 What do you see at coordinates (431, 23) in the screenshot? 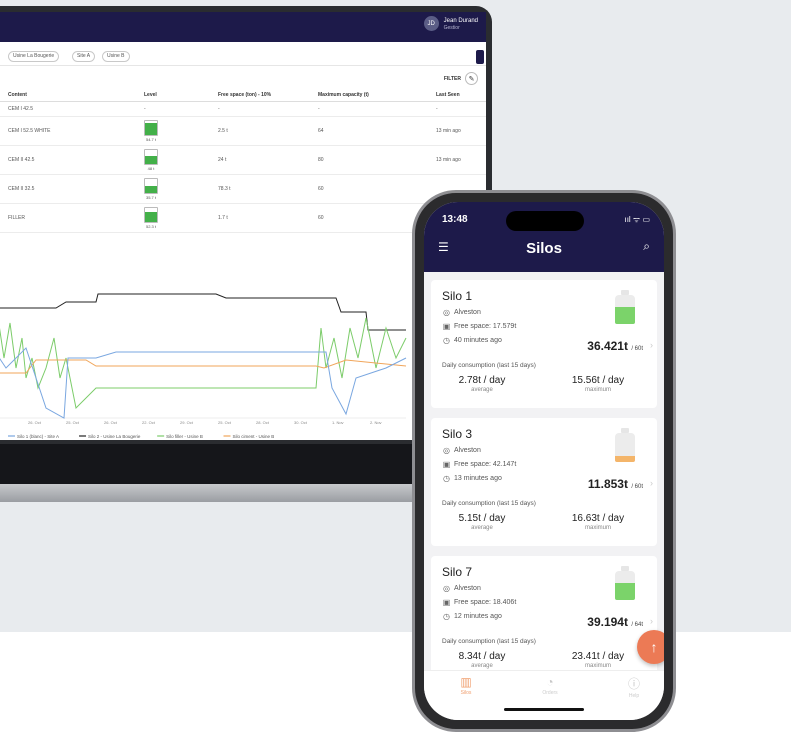
I see `avatar: JD` at bounding box center [431, 23].